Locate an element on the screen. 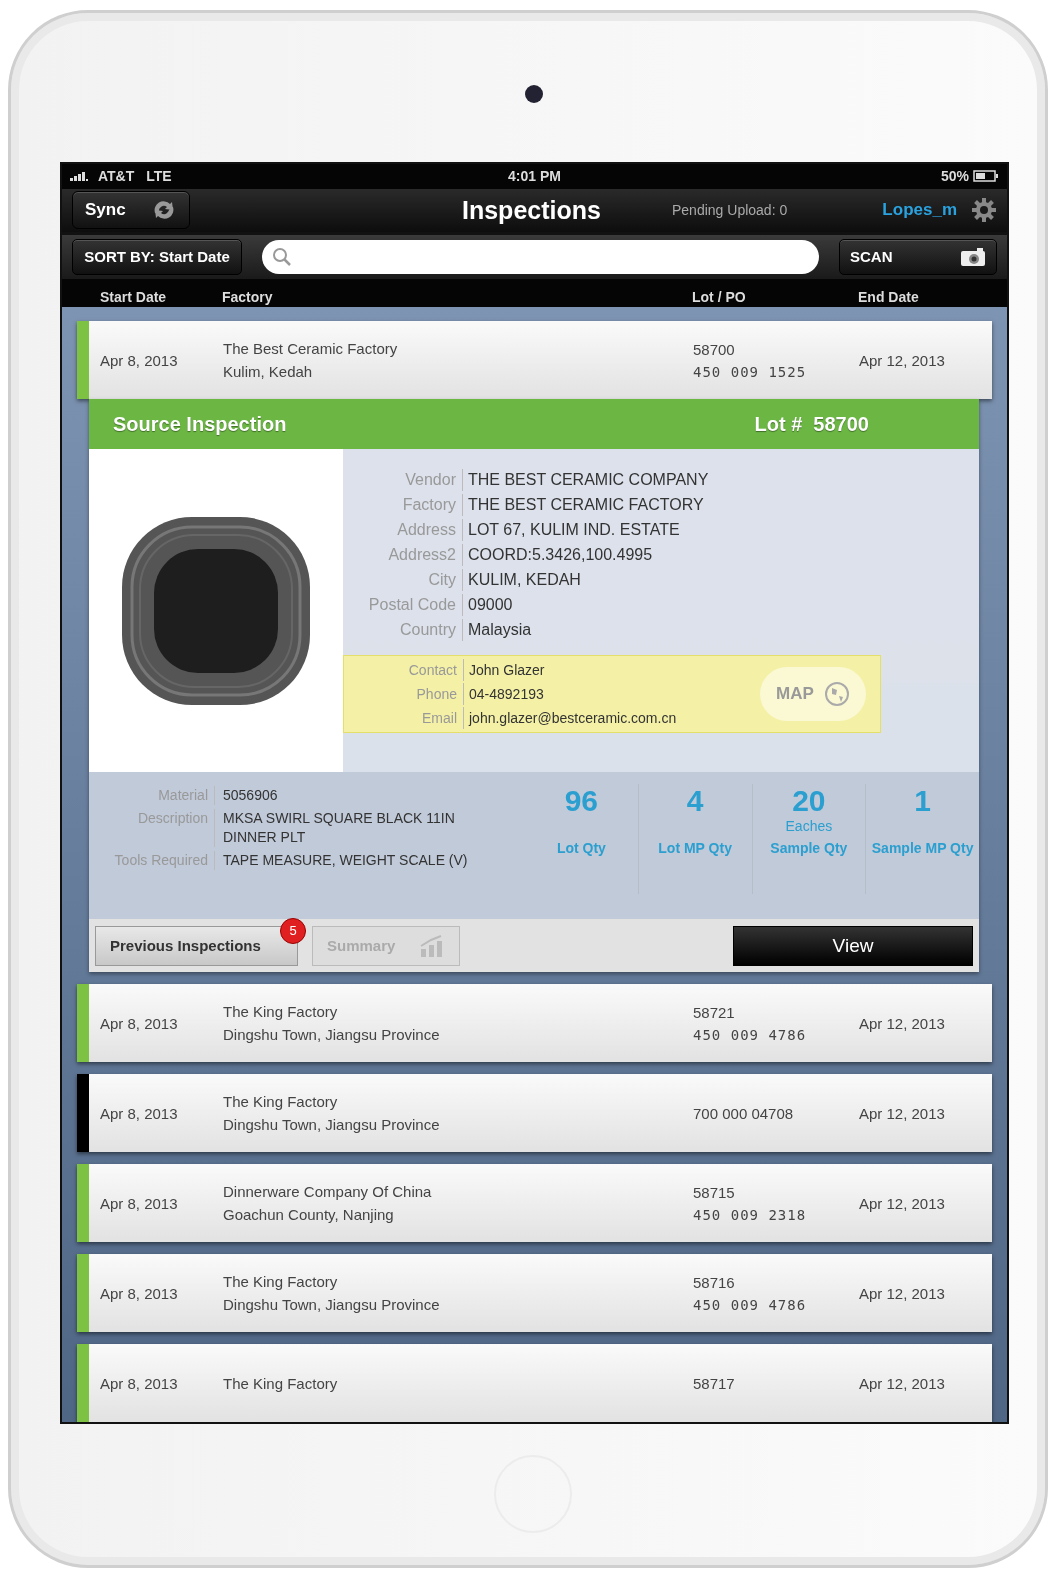  inspection-row: Apr 8, 2013 The Best Ceramic Factory Kulim, Kedah 58700 450 009 1525 Apr 12, 2013 is located at coordinates (534, 360).